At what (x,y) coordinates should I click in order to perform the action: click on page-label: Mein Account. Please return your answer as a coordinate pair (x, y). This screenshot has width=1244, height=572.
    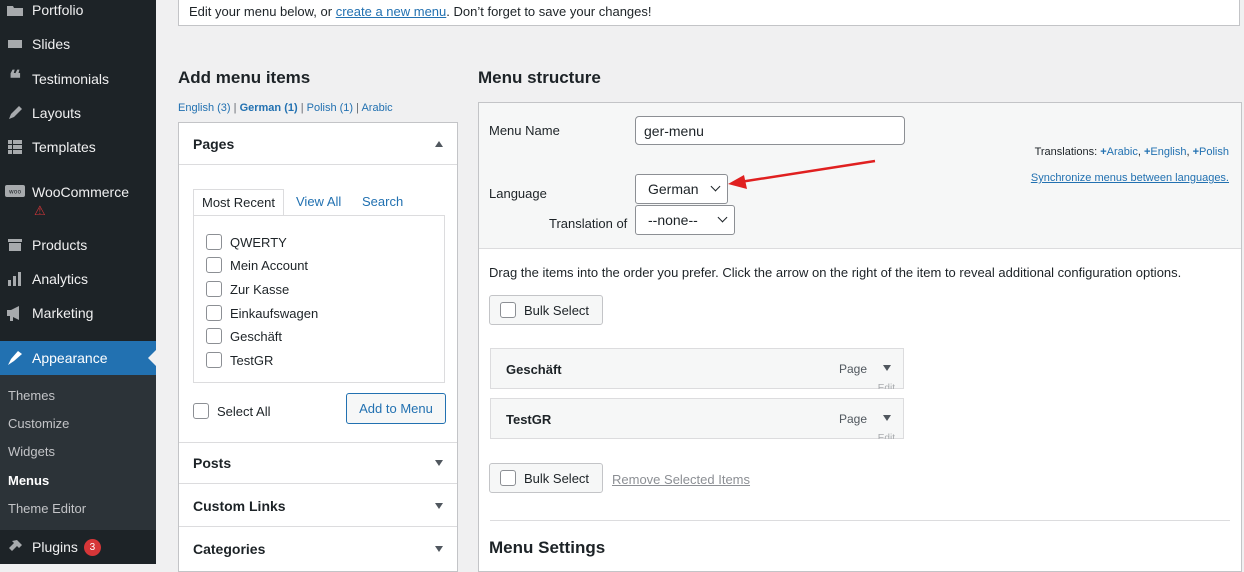
    Looking at the image, I should click on (269, 265).